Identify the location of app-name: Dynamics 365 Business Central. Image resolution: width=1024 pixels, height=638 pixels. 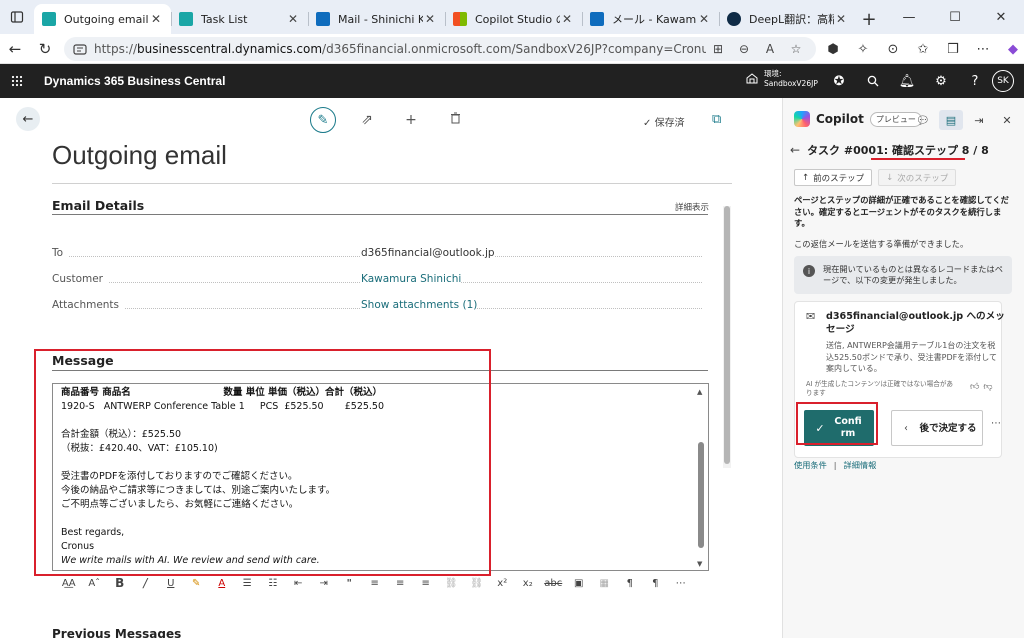
(134, 81).